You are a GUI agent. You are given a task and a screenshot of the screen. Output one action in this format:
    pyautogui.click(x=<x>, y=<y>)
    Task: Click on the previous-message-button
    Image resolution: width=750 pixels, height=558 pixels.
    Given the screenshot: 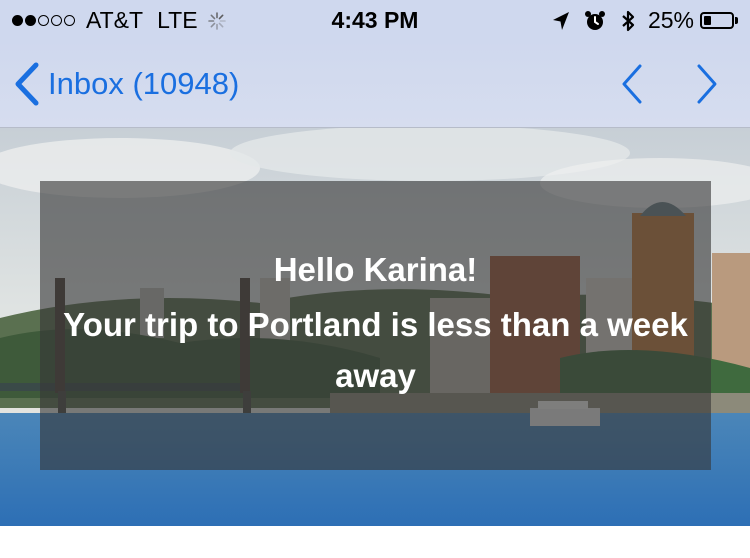 What is the action you would take?
    pyautogui.click(x=632, y=86)
    